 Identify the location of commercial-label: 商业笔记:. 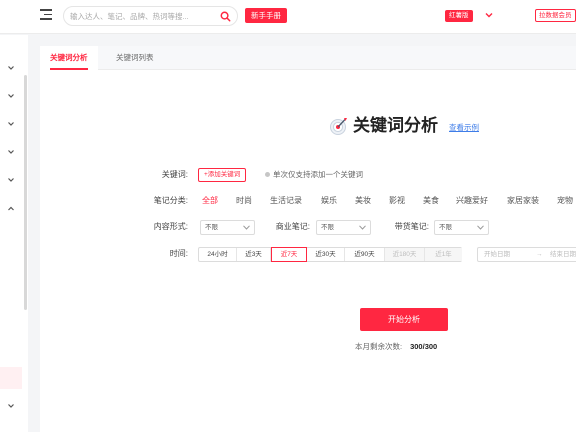
(292, 226).